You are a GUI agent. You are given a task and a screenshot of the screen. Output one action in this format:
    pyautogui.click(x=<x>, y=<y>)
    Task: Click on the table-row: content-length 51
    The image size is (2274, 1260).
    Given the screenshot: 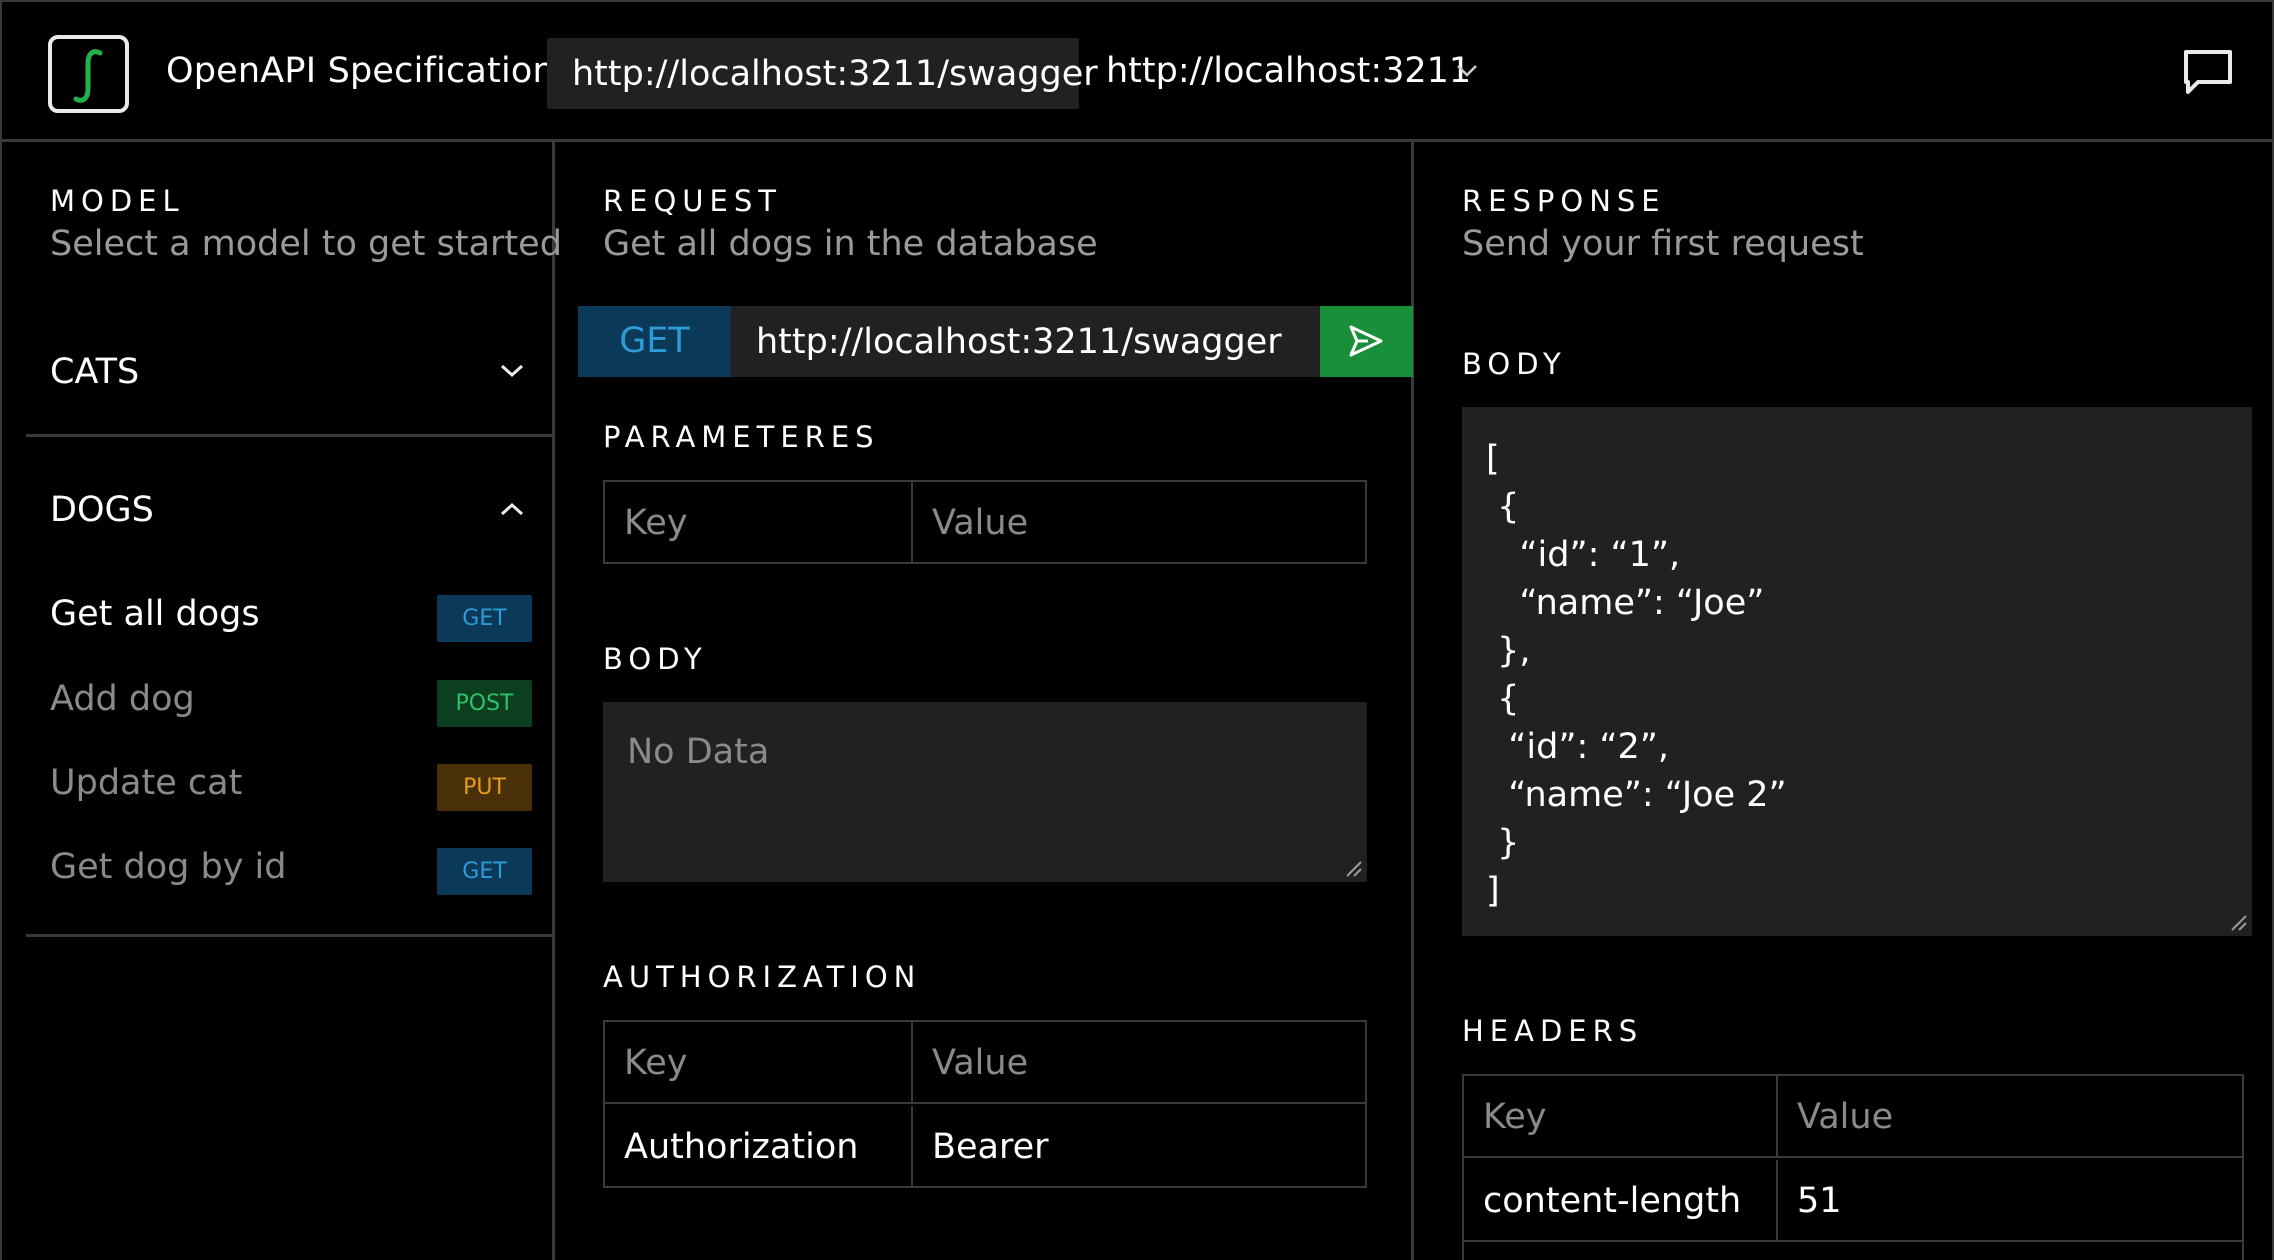 What is the action you would take?
    pyautogui.click(x=1853, y=1201)
    